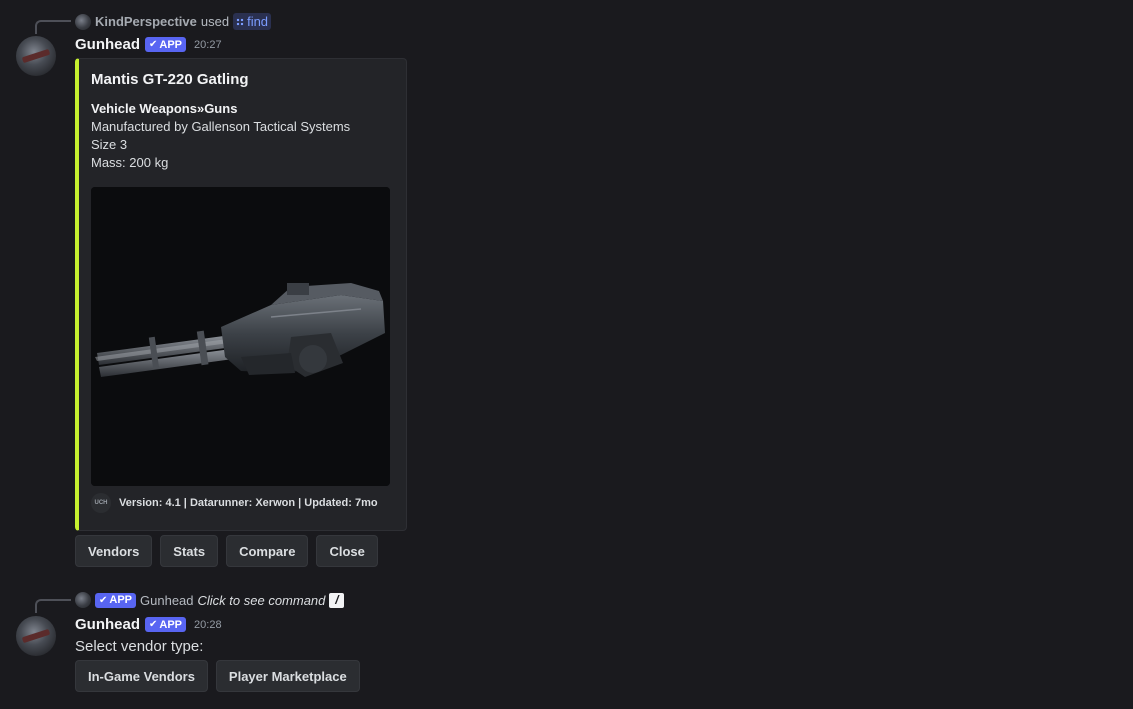 This screenshot has height=709, width=1133. I want to click on action-buttons: Vendors Stats Compare Close, so click(226, 551).